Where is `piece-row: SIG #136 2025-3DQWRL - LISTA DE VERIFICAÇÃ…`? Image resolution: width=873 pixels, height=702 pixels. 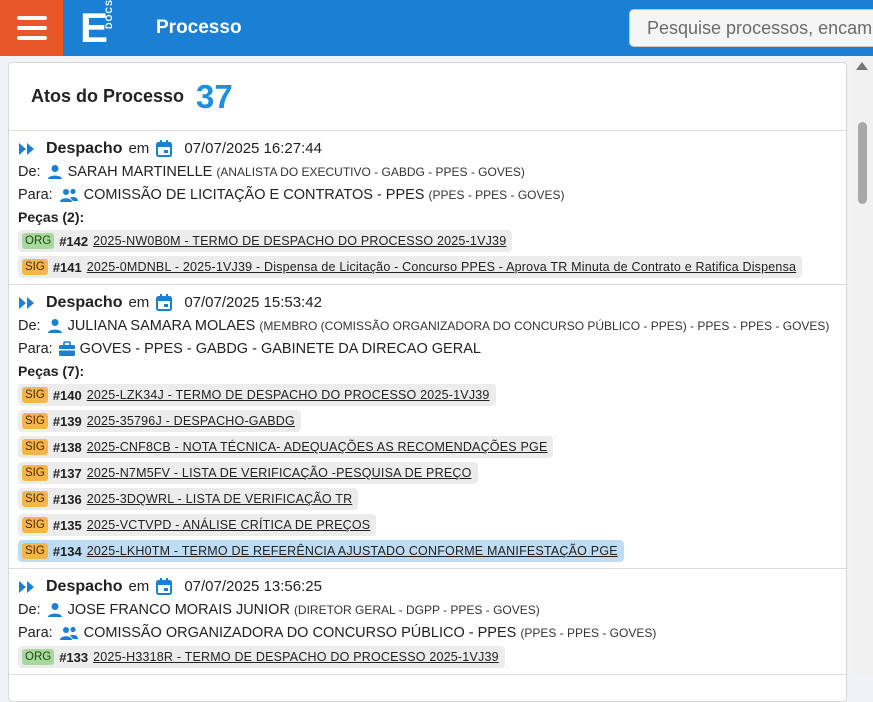 piece-row: SIG #136 2025-3DQWRL - LISTA DE VERIFICAÇÃ… is located at coordinates (432, 499).